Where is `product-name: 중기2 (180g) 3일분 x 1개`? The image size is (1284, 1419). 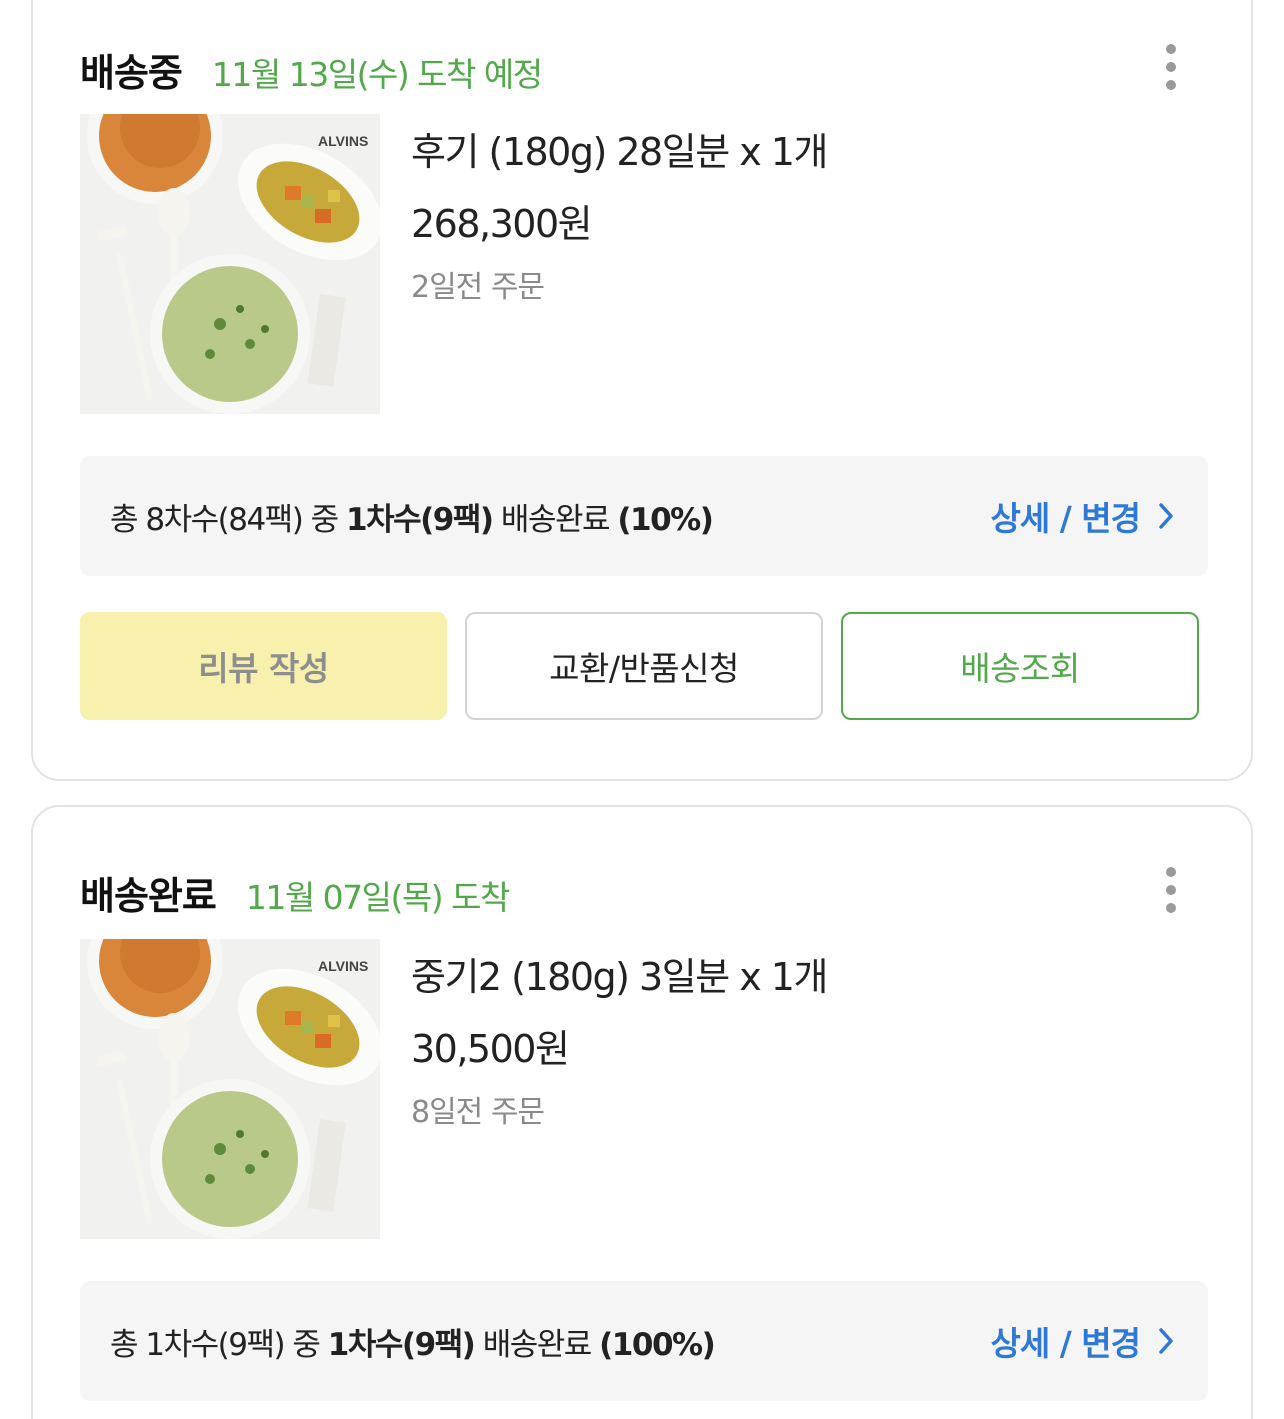 product-name: 중기2 (180g) 3일분 x 1개 is located at coordinates (619, 977).